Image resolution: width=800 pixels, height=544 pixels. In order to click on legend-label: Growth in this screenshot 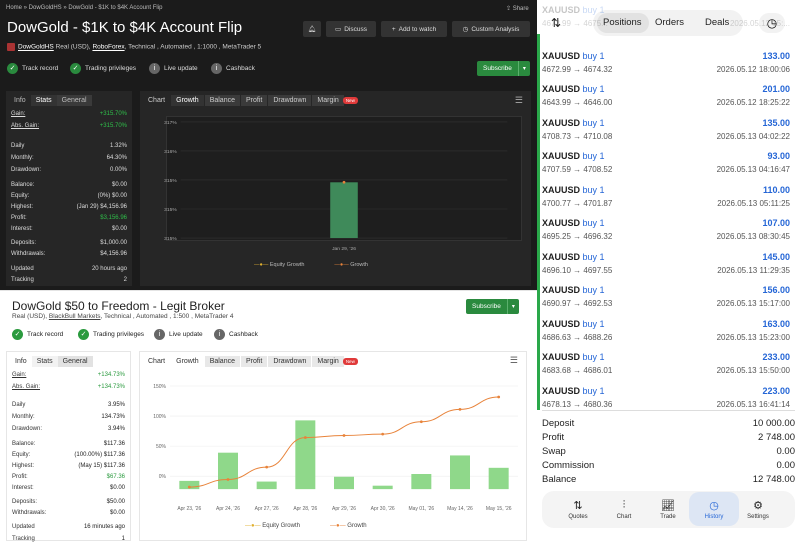, I will do `click(357, 526)`.